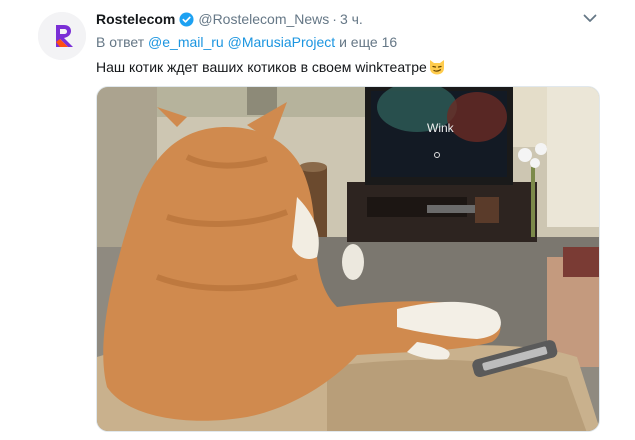  I want to click on rostelecom-logo-icon, so click(62, 36).